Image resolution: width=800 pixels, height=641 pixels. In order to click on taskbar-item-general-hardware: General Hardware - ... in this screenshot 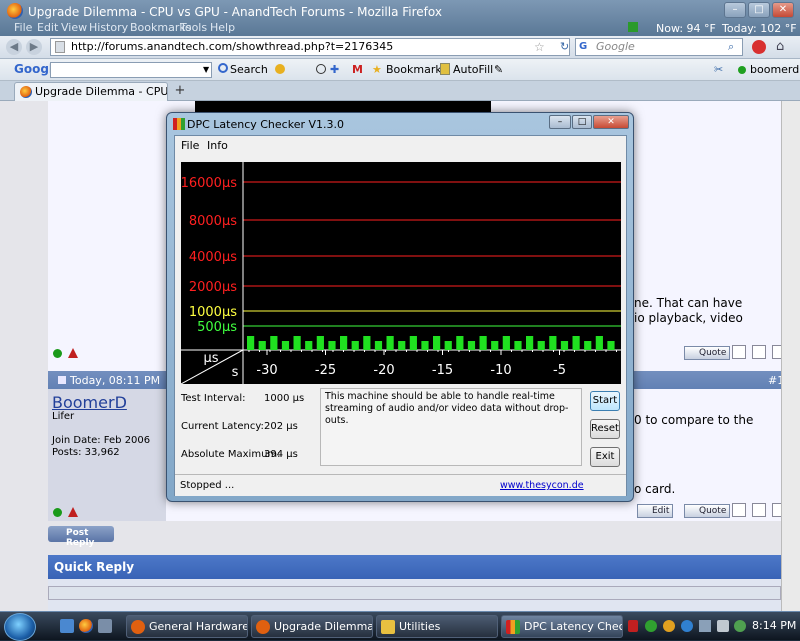, I will do `click(187, 626)`.